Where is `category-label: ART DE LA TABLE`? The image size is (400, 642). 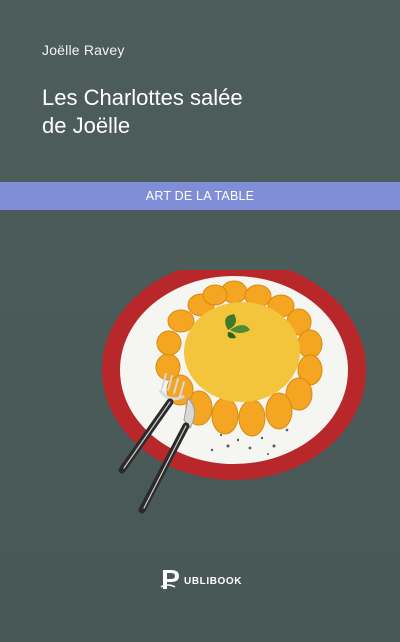
category-label: ART DE LA TABLE is located at coordinates (200, 196).